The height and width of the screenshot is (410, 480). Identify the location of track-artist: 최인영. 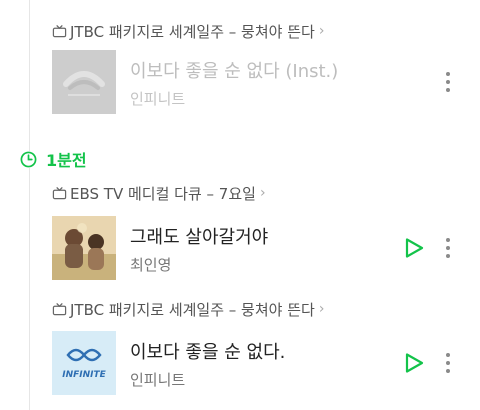
(151, 265).